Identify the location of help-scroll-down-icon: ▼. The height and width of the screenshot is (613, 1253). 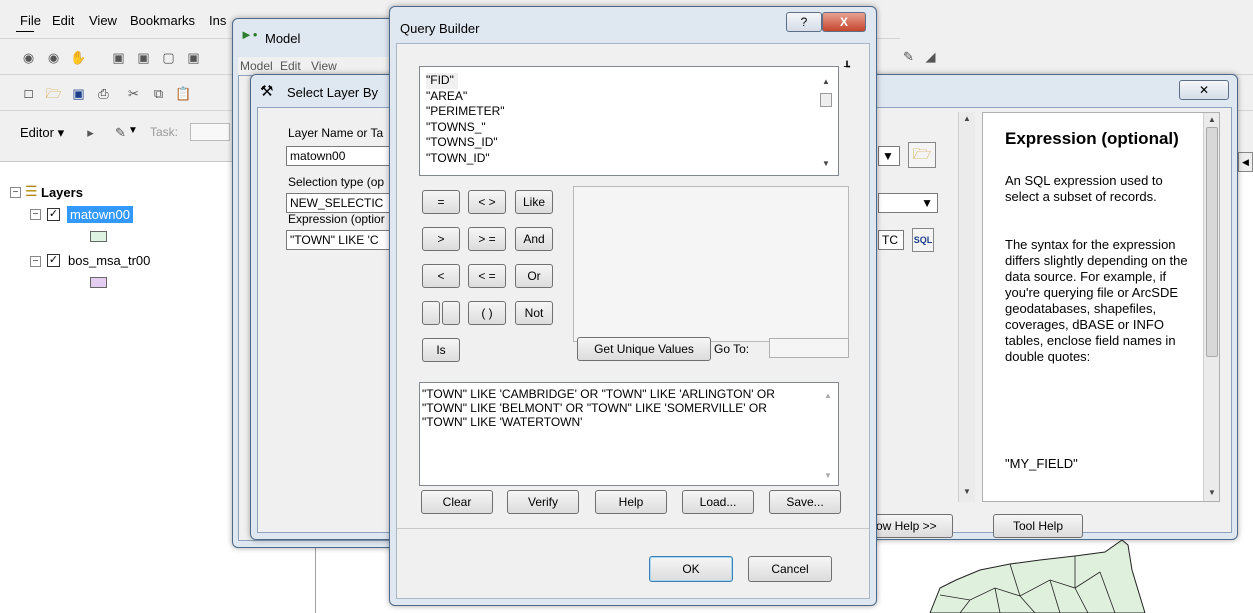
(1212, 492).